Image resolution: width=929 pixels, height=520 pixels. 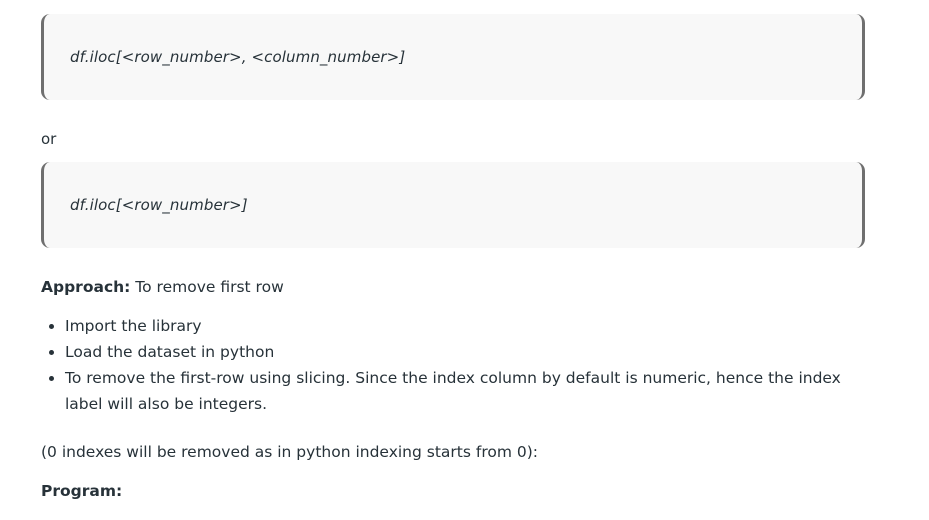 What do you see at coordinates (207, 287) in the screenshot?
I see `approach-text: To remove first row` at bounding box center [207, 287].